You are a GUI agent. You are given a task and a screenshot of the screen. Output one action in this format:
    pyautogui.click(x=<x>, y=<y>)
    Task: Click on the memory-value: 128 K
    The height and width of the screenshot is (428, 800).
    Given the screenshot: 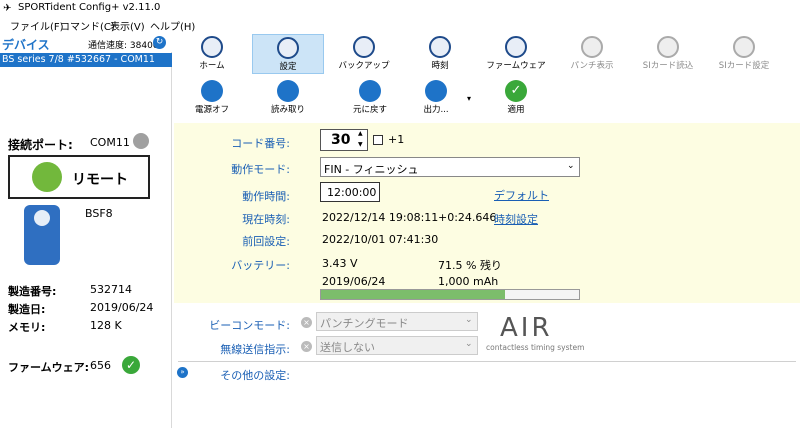 What is the action you would take?
    pyautogui.click(x=106, y=325)
    